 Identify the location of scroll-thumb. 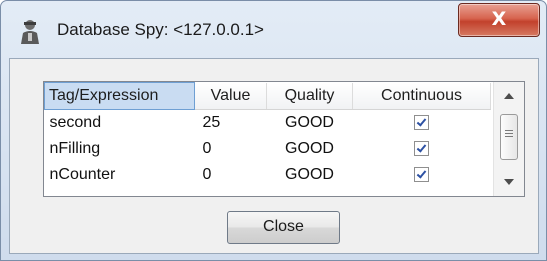
(509, 137).